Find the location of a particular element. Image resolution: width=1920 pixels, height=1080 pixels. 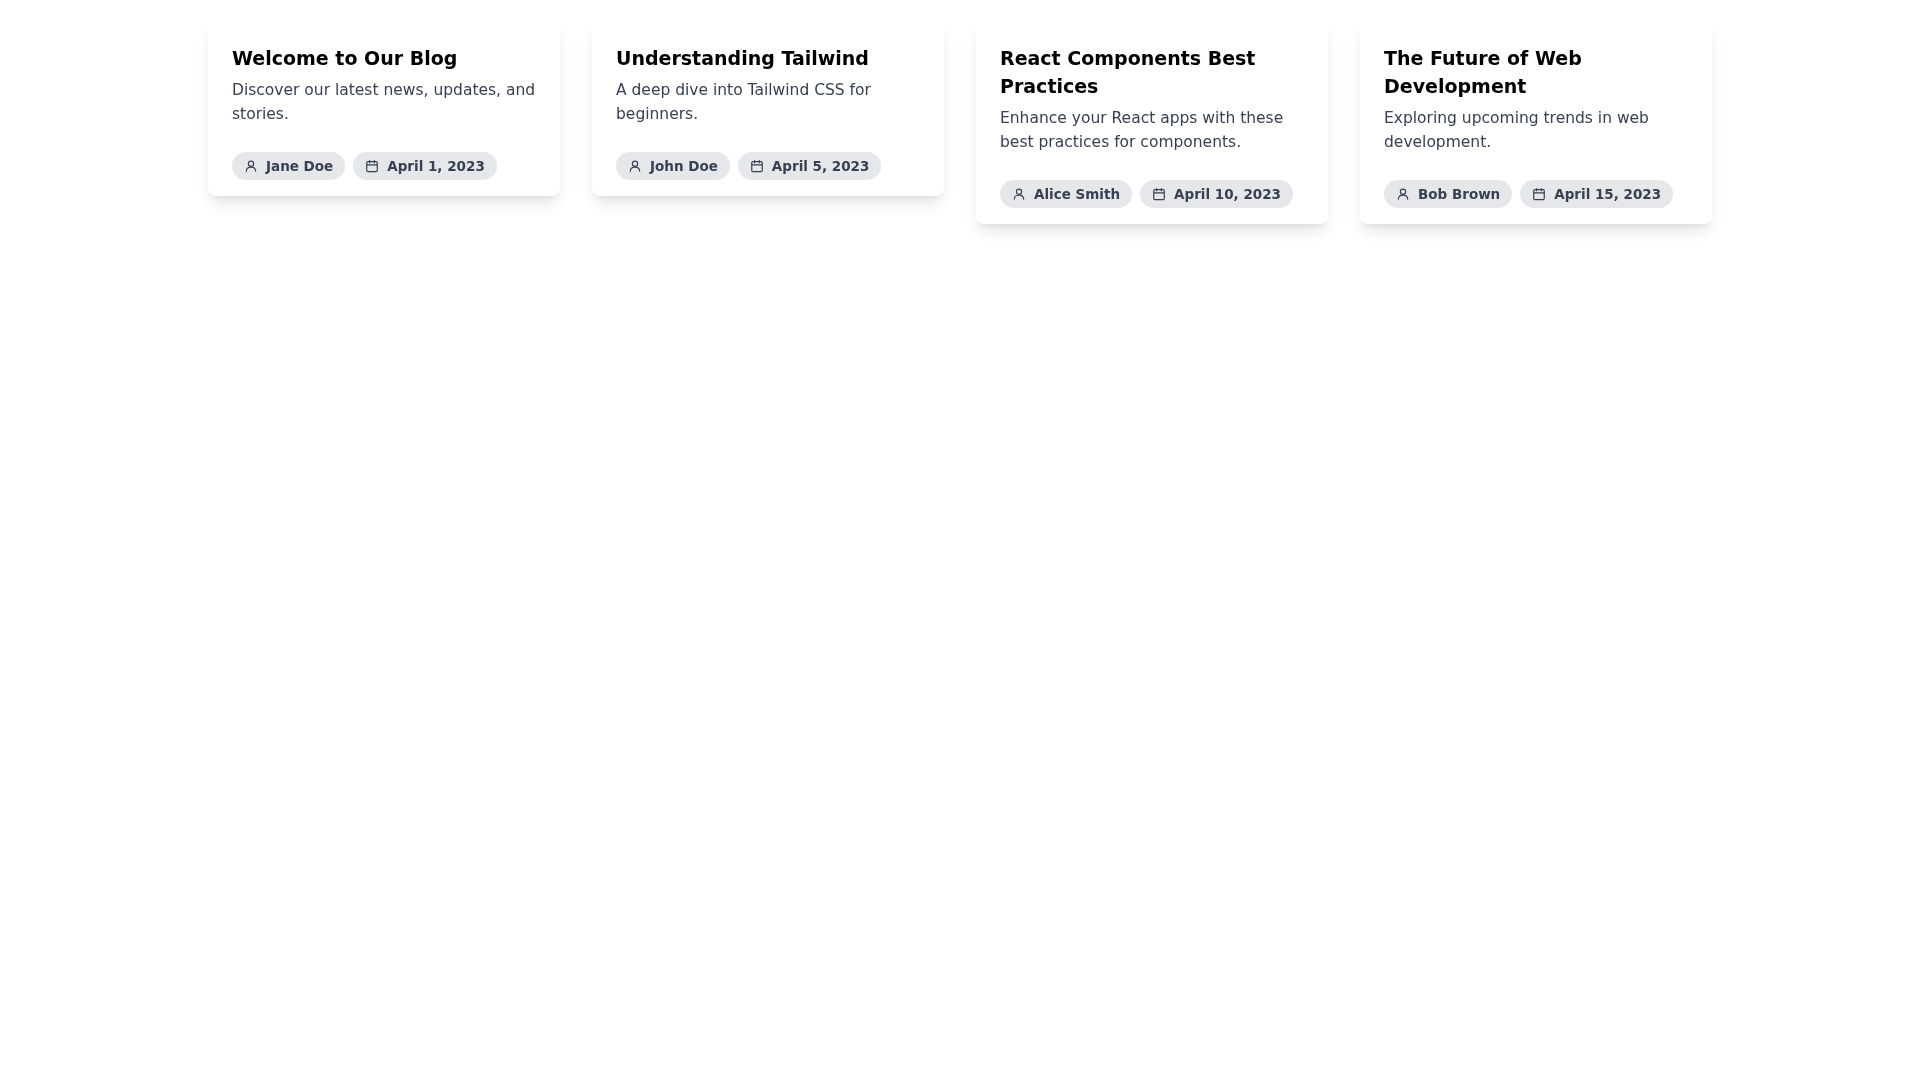

author-tag: Alice Smith is located at coordinates (1066, 194).